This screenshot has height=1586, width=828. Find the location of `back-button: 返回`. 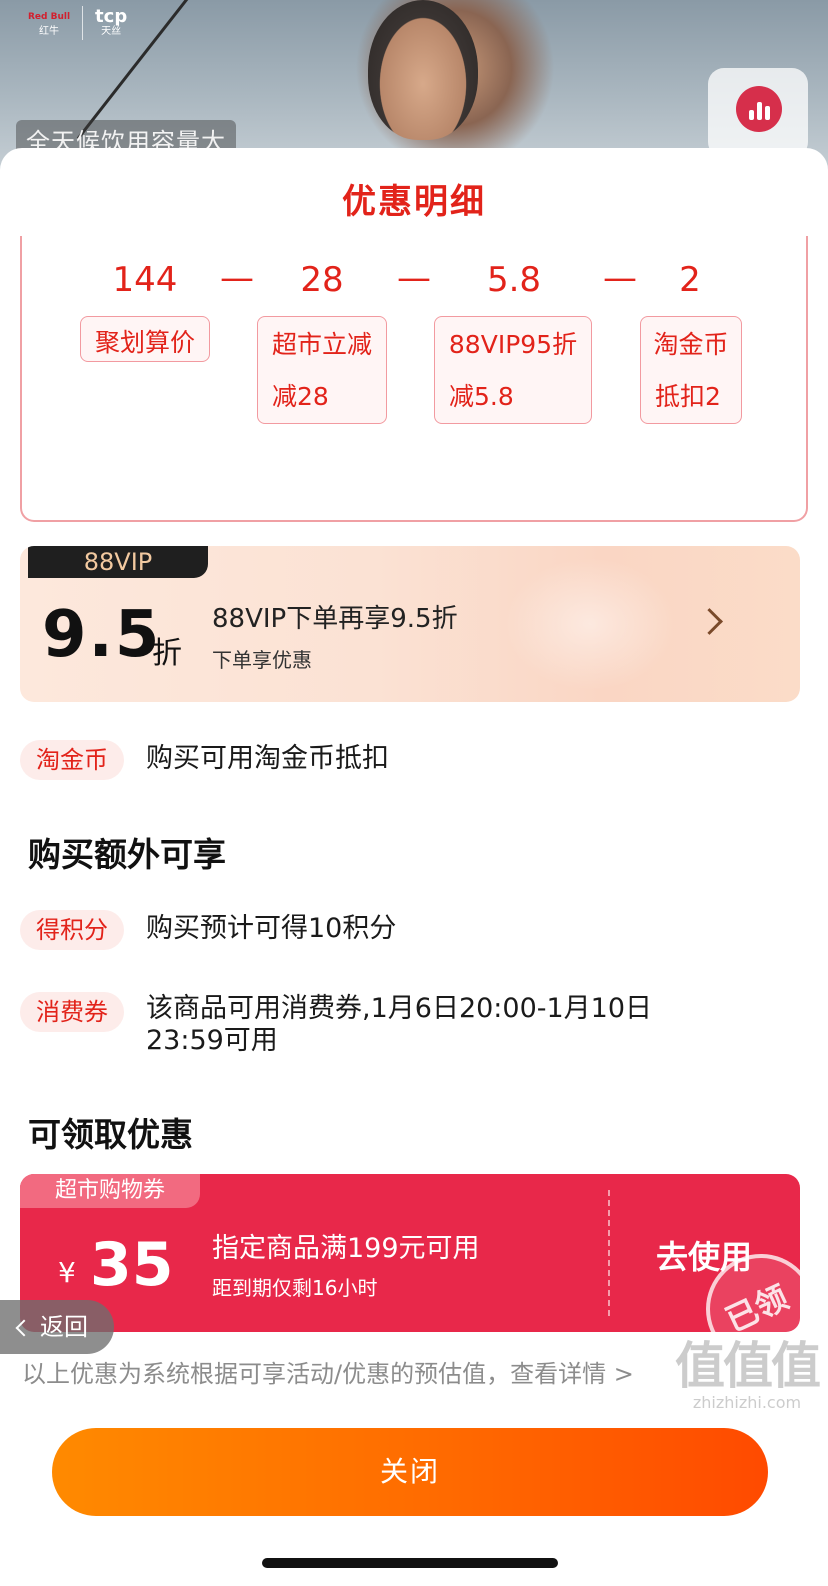

back-button: 返回 is located at coordinates (57, 1327).